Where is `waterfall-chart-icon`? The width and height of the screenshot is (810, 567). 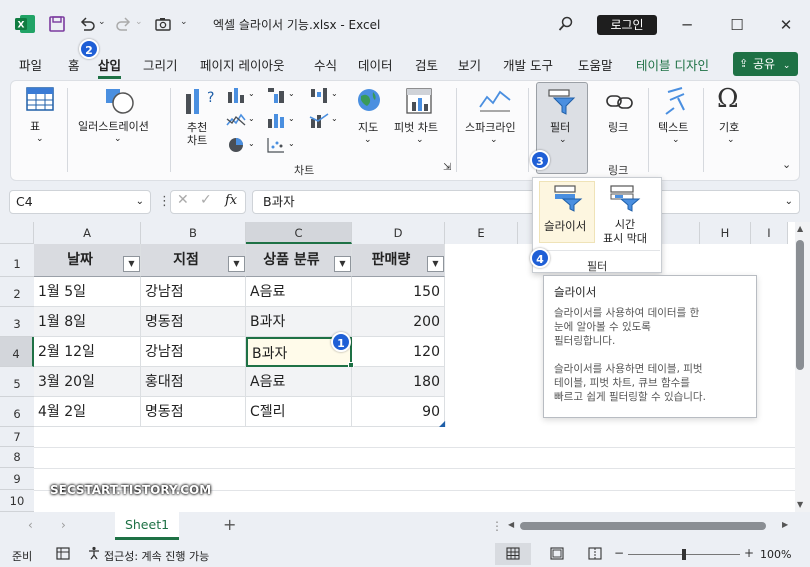
waterfall-chart-icon is located at coordinates (319, 95).